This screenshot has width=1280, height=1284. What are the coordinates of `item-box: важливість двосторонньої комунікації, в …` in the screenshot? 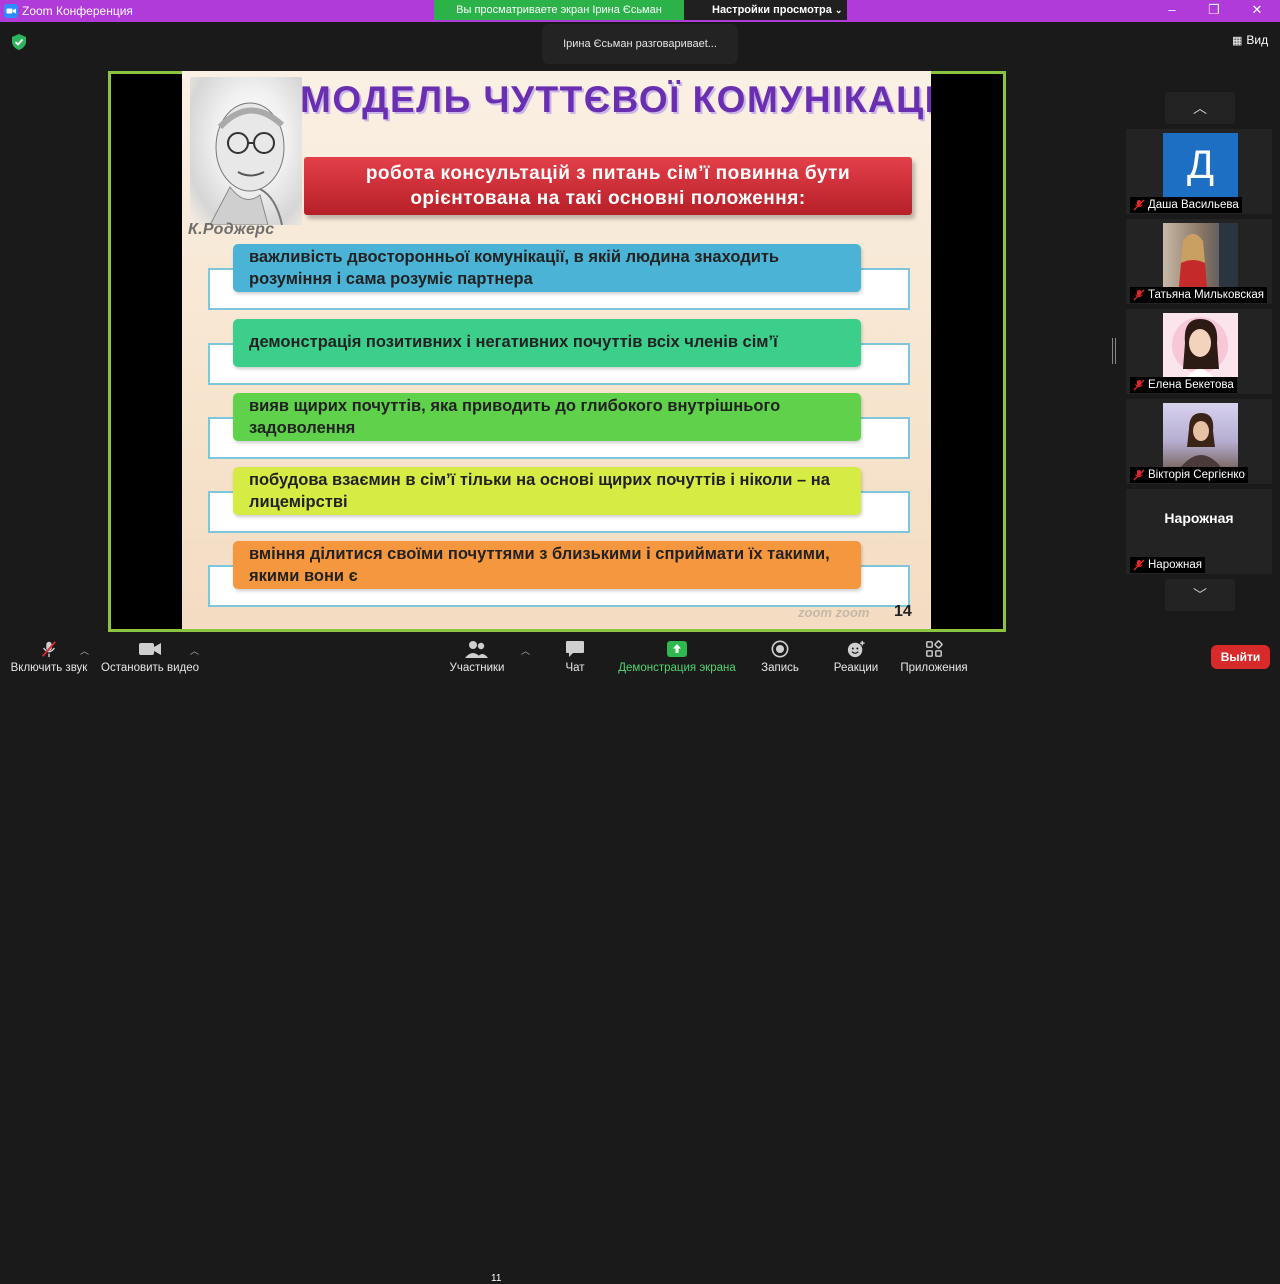 It's located at (547, 268).